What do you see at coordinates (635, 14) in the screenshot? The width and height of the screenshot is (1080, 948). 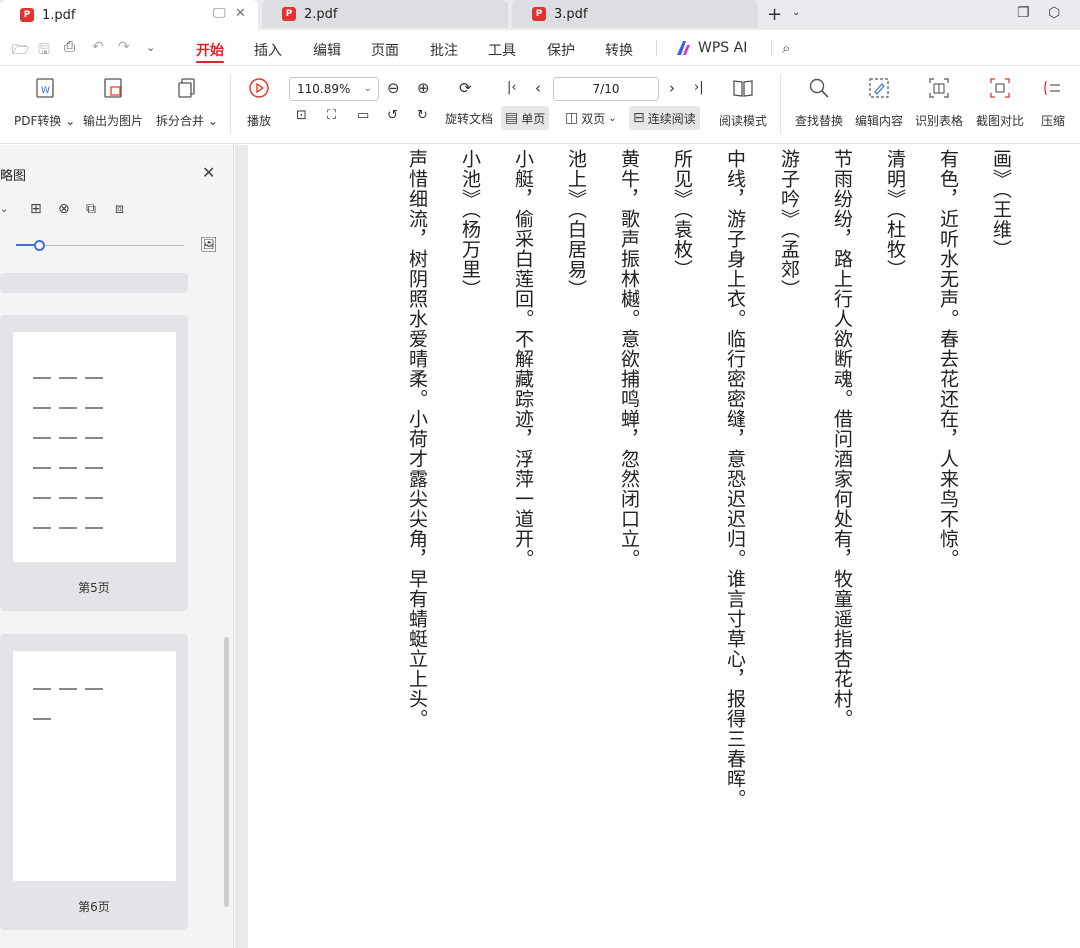 I see `tab-3-pdf: P 3.pdf` at bounding box center [635, 14].